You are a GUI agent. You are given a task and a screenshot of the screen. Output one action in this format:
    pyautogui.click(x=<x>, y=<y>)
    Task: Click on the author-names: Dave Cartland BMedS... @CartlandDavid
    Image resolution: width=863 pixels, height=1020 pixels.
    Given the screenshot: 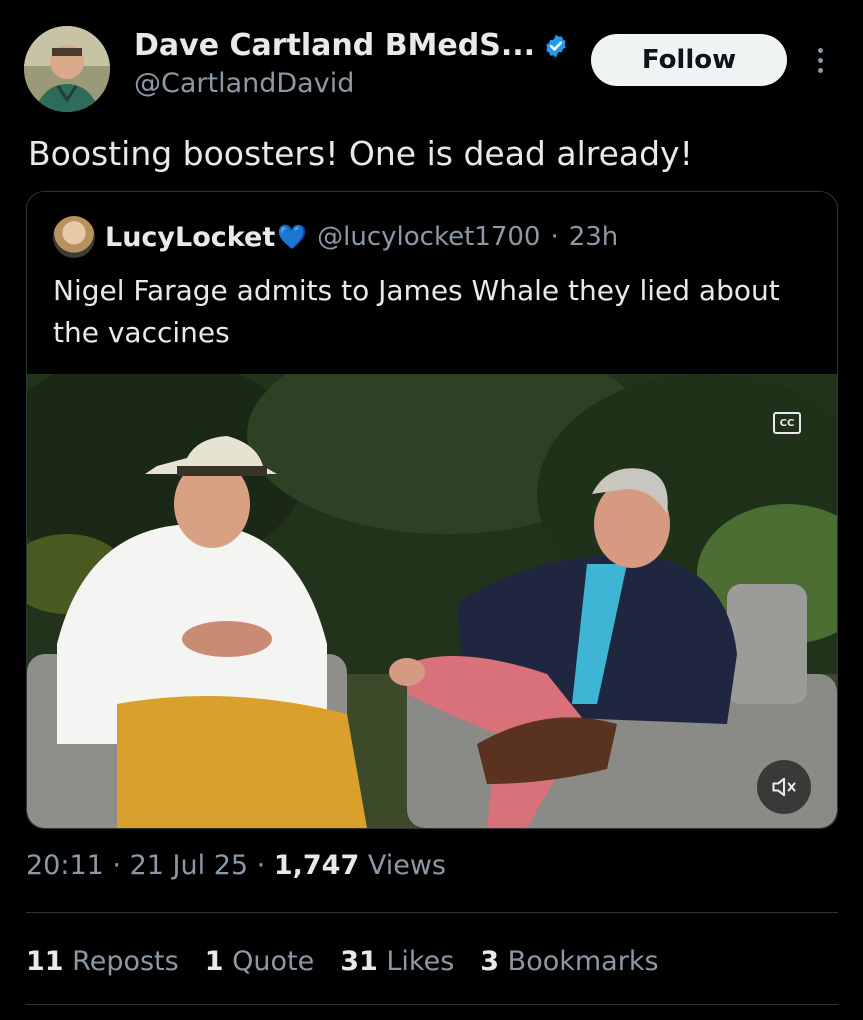 What is the action you would take?
    pyautogui.click(x=351, y=64)
    